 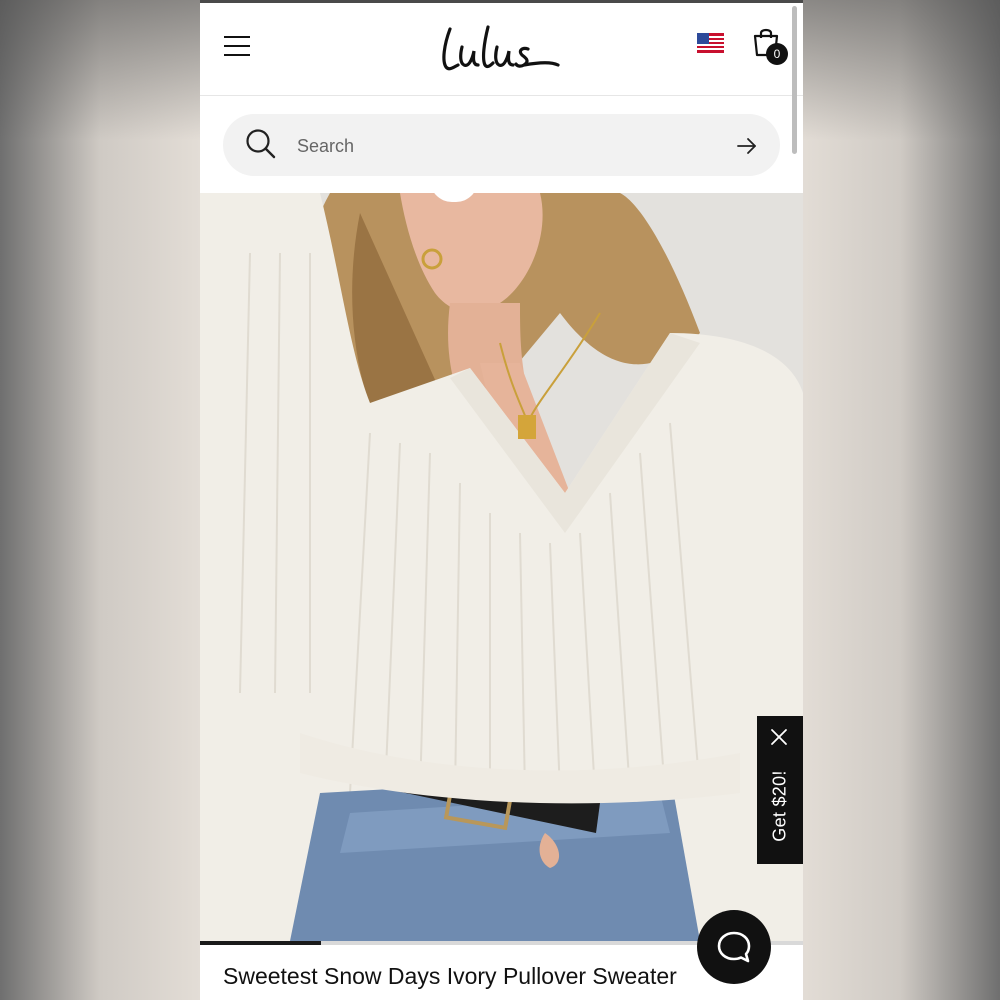 What do you see at coordinates (734, 947) in the screenshot?
I see `chat-bubble-icon` at bounding box center [734, 947].